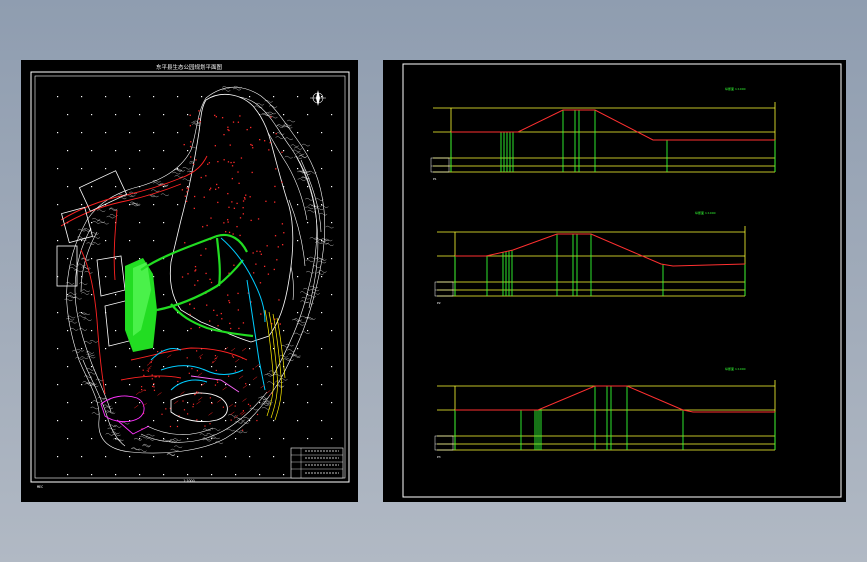 This screenshot has width=867, height=562. What do you see at coordinates (444, 443) in the screenshot?
I see `profile-label-box` at bounding box center [444, 443].